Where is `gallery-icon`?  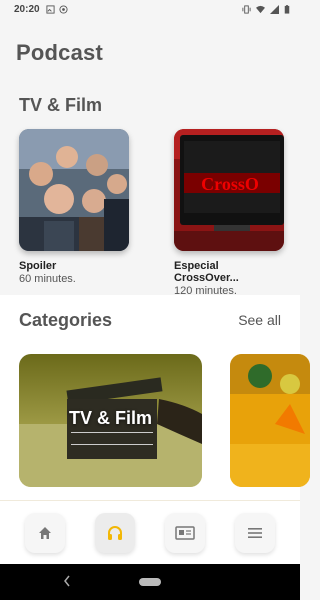
gallery-icon is located at coordinates (50, 9).